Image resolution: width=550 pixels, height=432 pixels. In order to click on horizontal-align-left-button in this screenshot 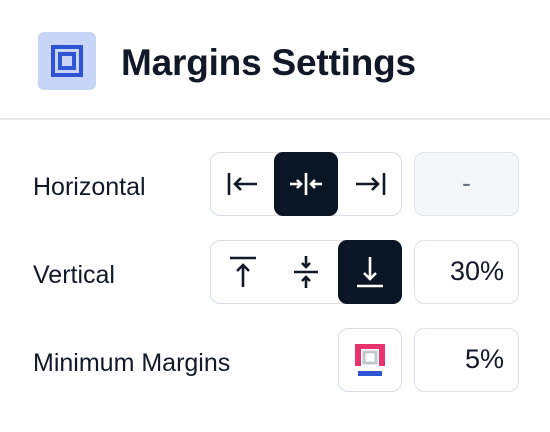, I will do `click(243, 184)`.